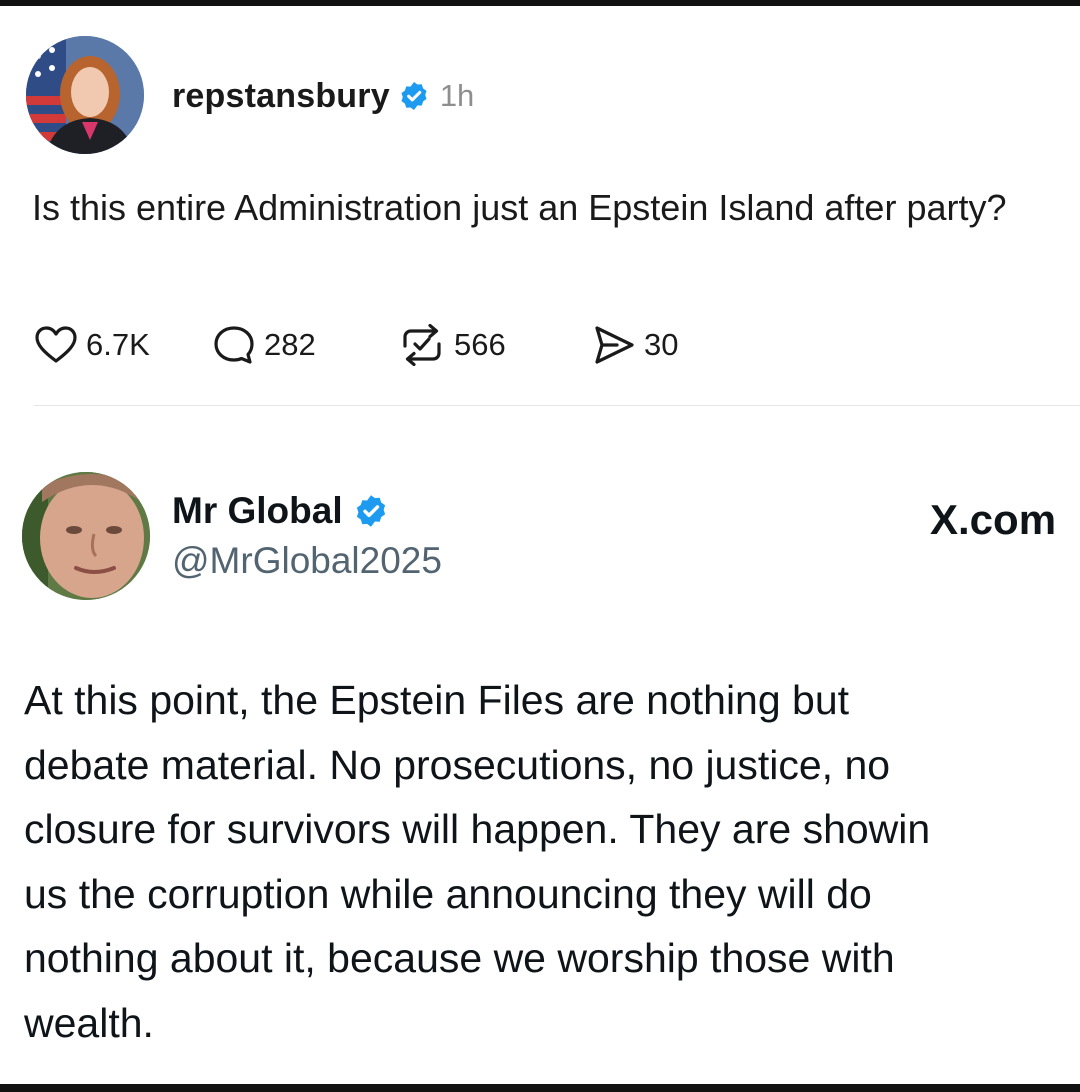 This screenshot has width=1080, height=1092. Describe the element at coordinates (290, 344) in the screenshot. I see `reply-count: 282` at that location.